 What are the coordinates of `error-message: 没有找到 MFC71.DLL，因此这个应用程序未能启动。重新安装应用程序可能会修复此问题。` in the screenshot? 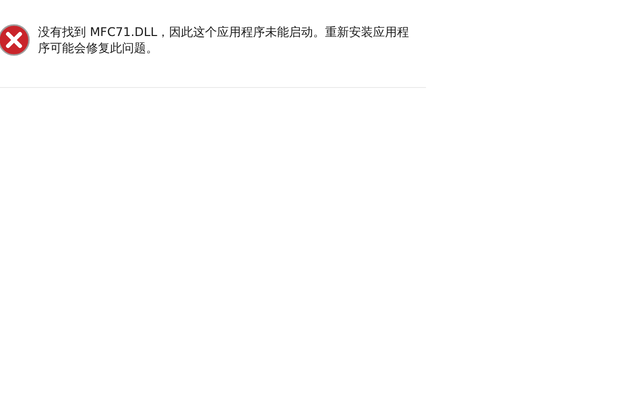 It's located at (224, 40).